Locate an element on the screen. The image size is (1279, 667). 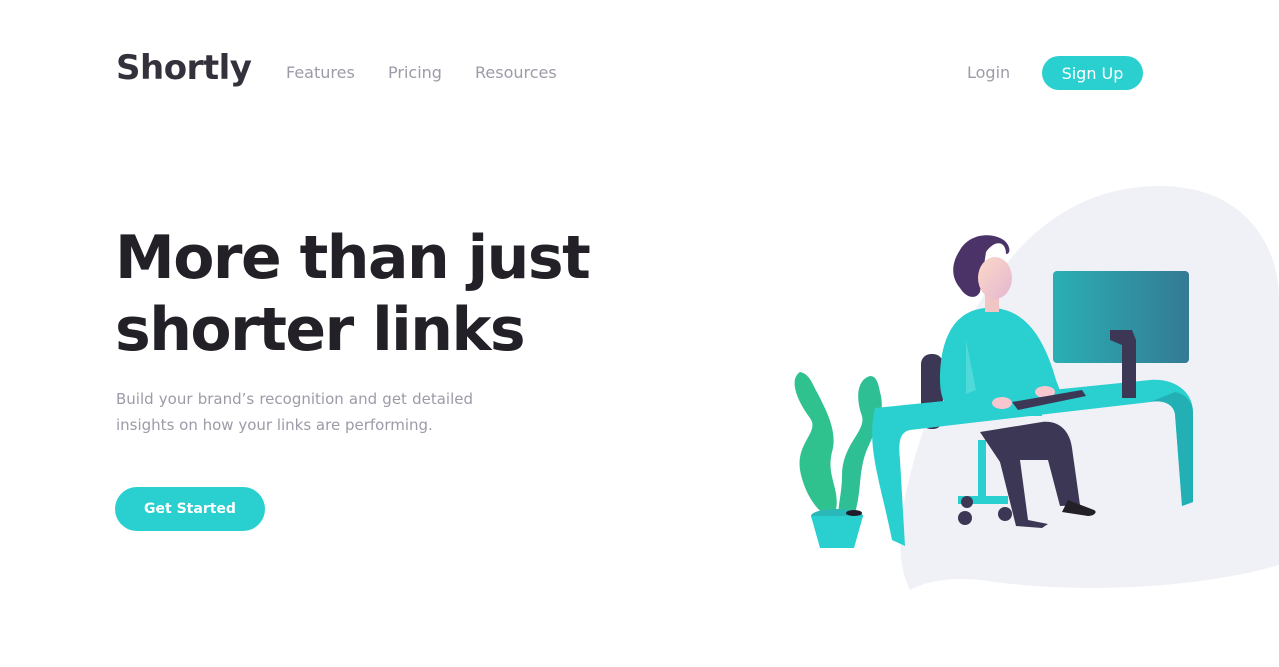
logo: Shortly is located at coordinates (184, 68).